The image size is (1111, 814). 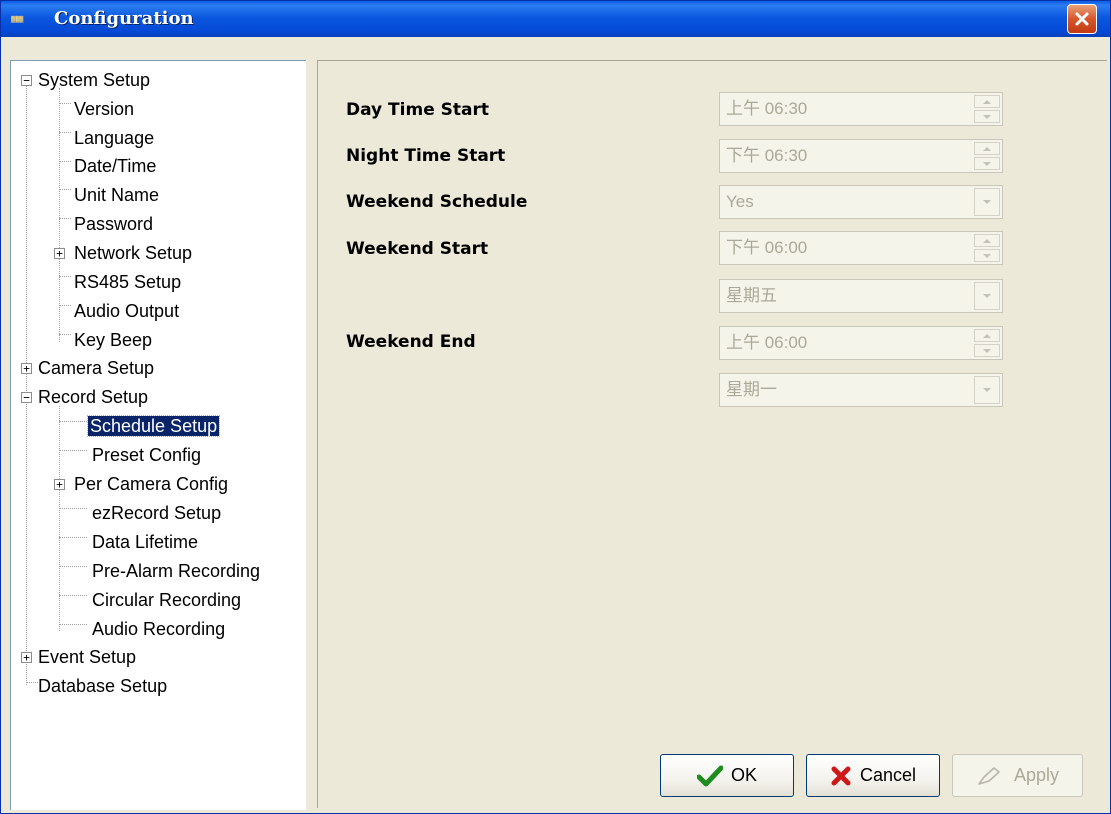 I want to click on ok-label: OK, so click(x=743, y=775).